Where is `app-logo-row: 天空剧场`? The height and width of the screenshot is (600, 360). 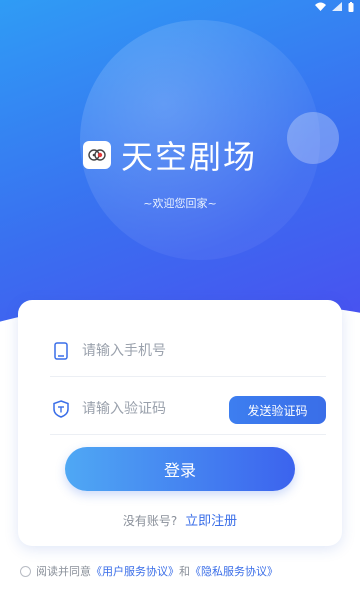 app-logo-row: 天空剧场 is located at coordinates (170, 155).